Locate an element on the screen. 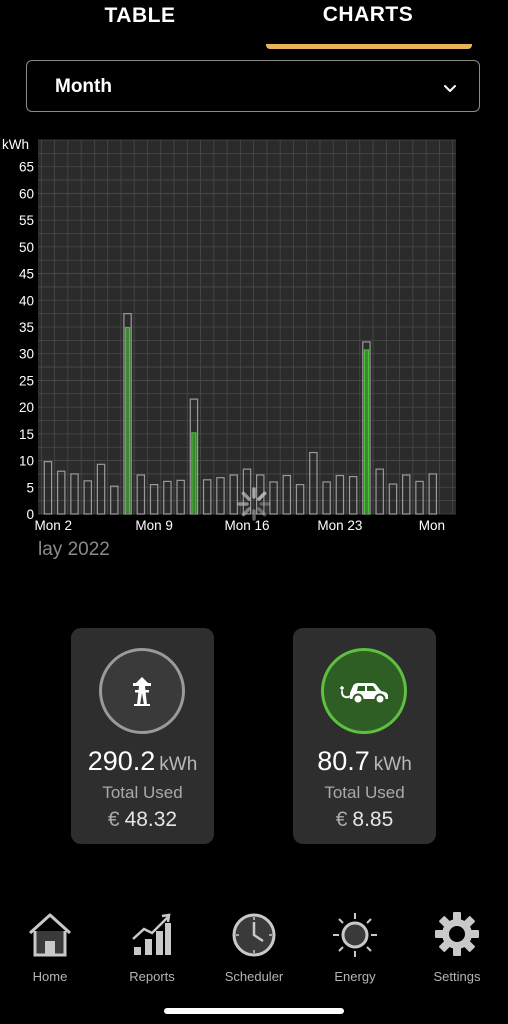  nav-scheduler: Scheduler is located at coordinates (254, 949).